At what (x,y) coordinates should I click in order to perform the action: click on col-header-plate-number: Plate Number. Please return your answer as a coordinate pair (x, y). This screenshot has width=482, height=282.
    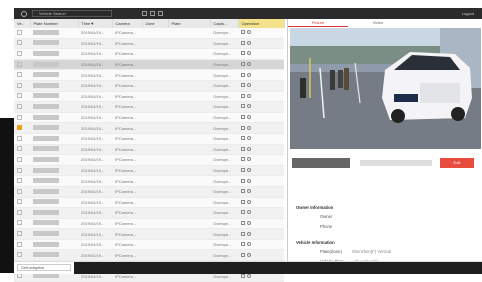
    Looking at the image, I should click on (54, 23).